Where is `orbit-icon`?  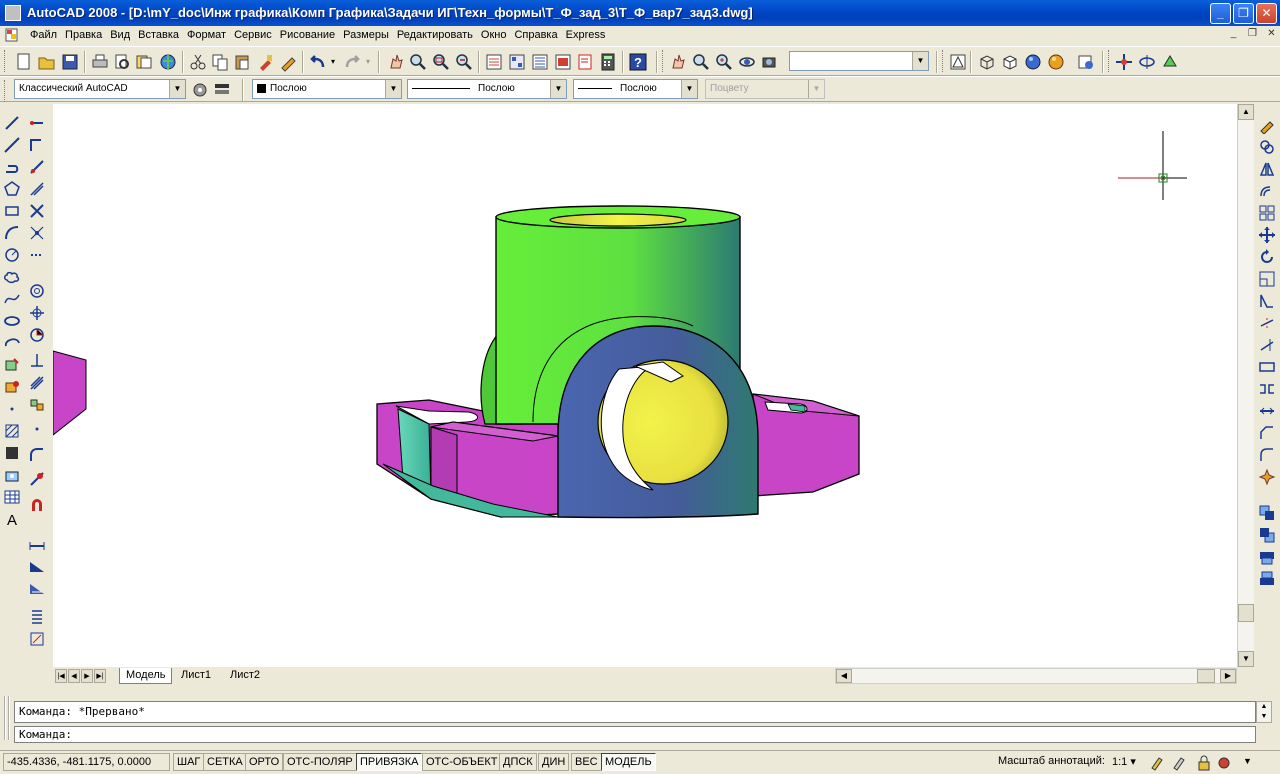 orbit-icon is located at coordinates (747, 62).